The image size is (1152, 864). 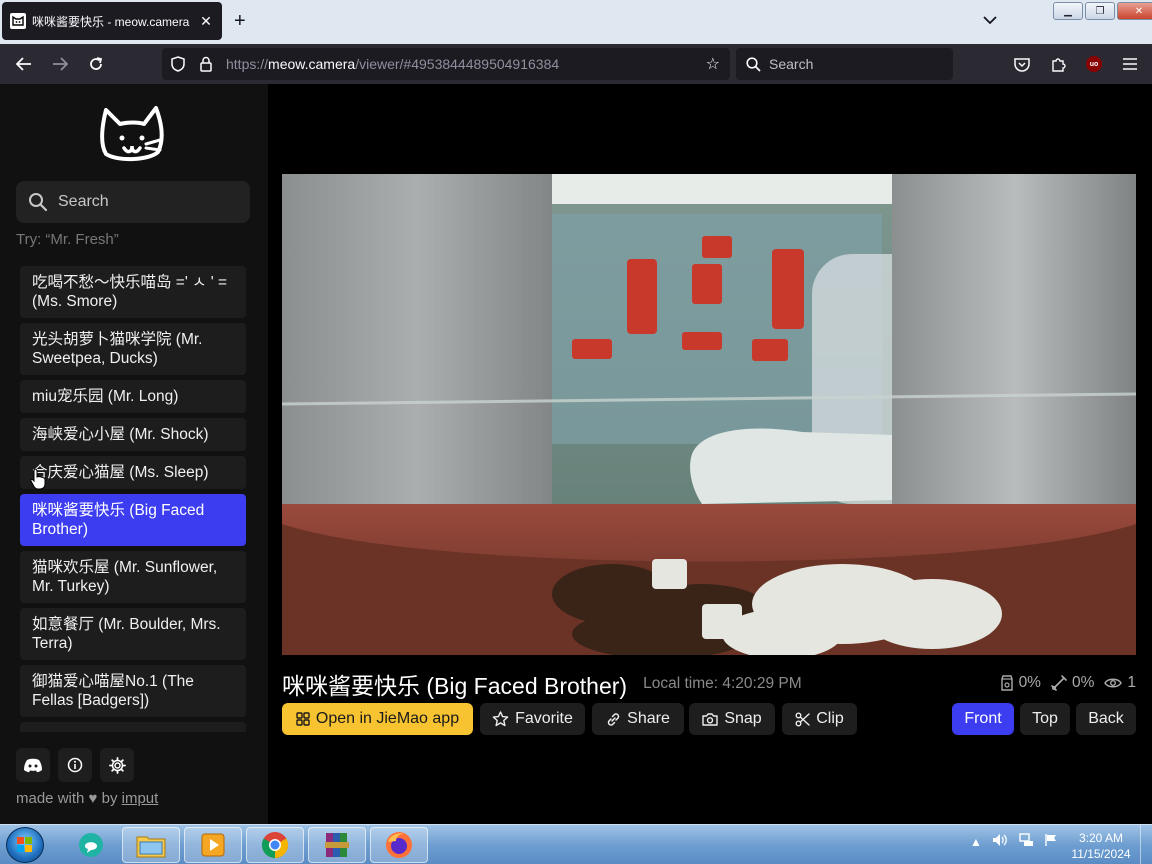 I want to click on author-link: imput, so click(x=140, y=798).